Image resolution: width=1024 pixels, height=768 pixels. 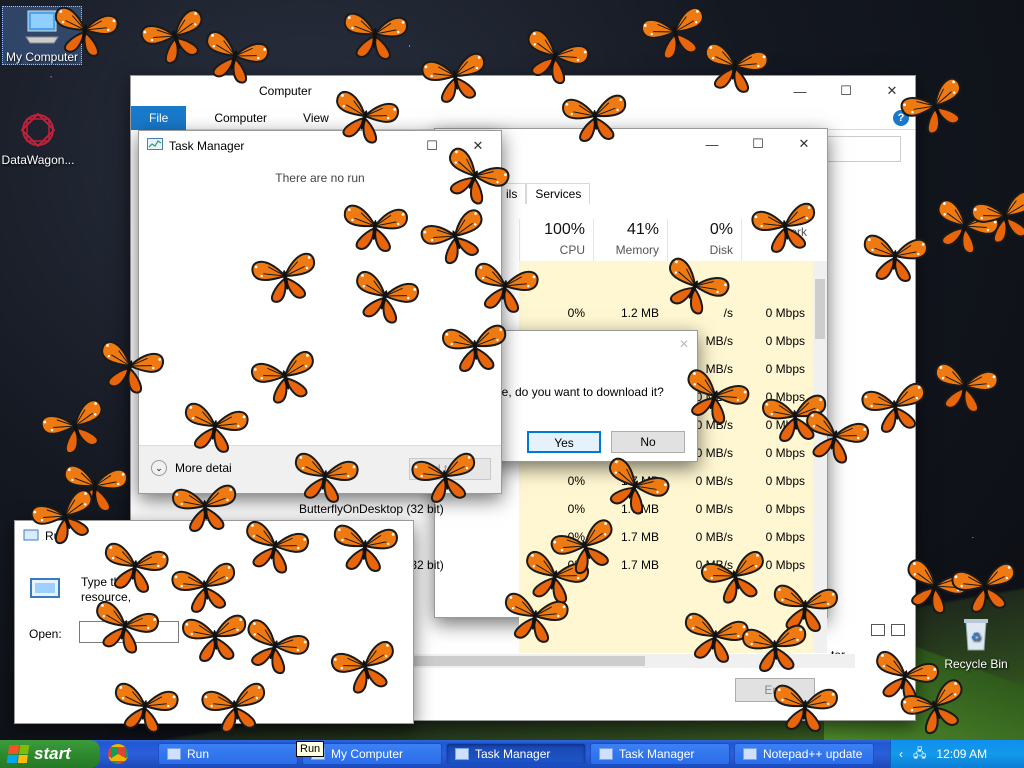 I want to click on tab-file: File, so click(x=159, y=117).